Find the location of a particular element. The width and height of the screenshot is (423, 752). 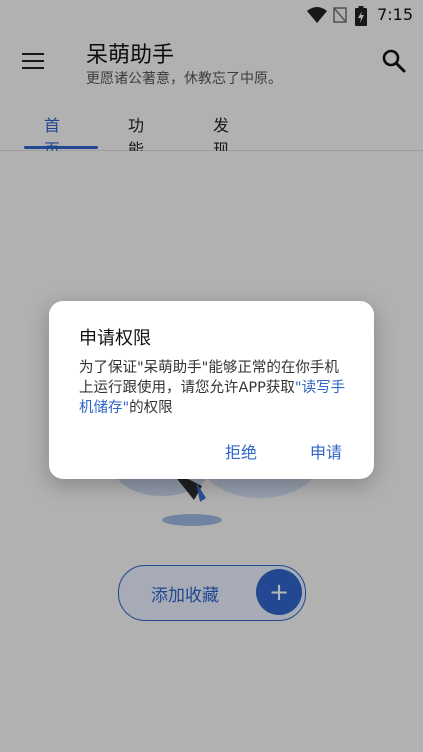

request-button: 申请 is located at coordinates (326, 451).